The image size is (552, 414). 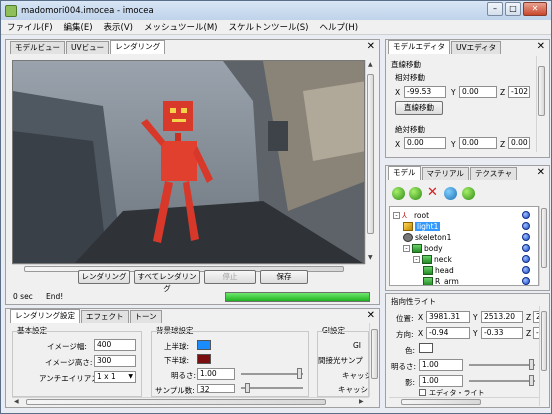 What do you see at coordinates (432, 193) in the screenshot?
I see `delete-icon: ✕` at bounding box center [432, 193].